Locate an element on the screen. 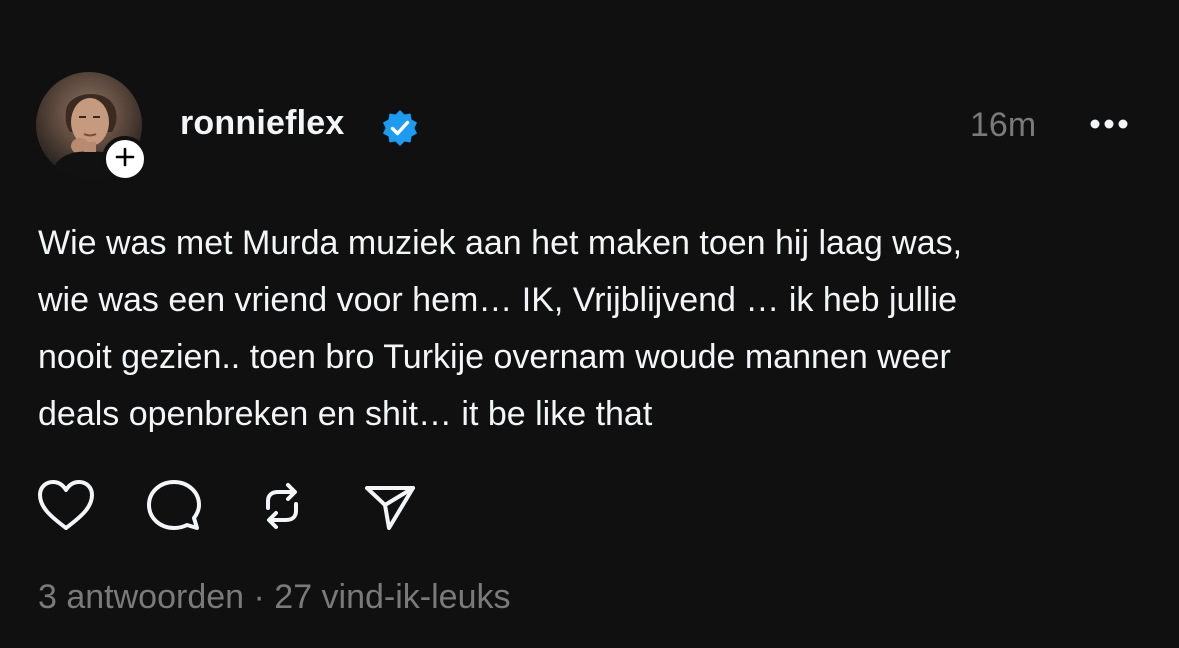 The height and width of the screenshot is (648, 1179). send-icon is located at coordinates (390, 508).